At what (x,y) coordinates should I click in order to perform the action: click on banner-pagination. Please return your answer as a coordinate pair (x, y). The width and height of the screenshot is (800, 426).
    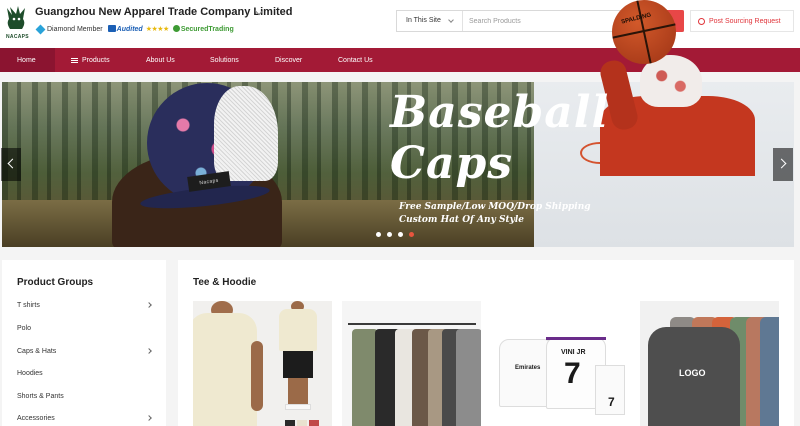
    Looking at the image, I should click on (398, 234).